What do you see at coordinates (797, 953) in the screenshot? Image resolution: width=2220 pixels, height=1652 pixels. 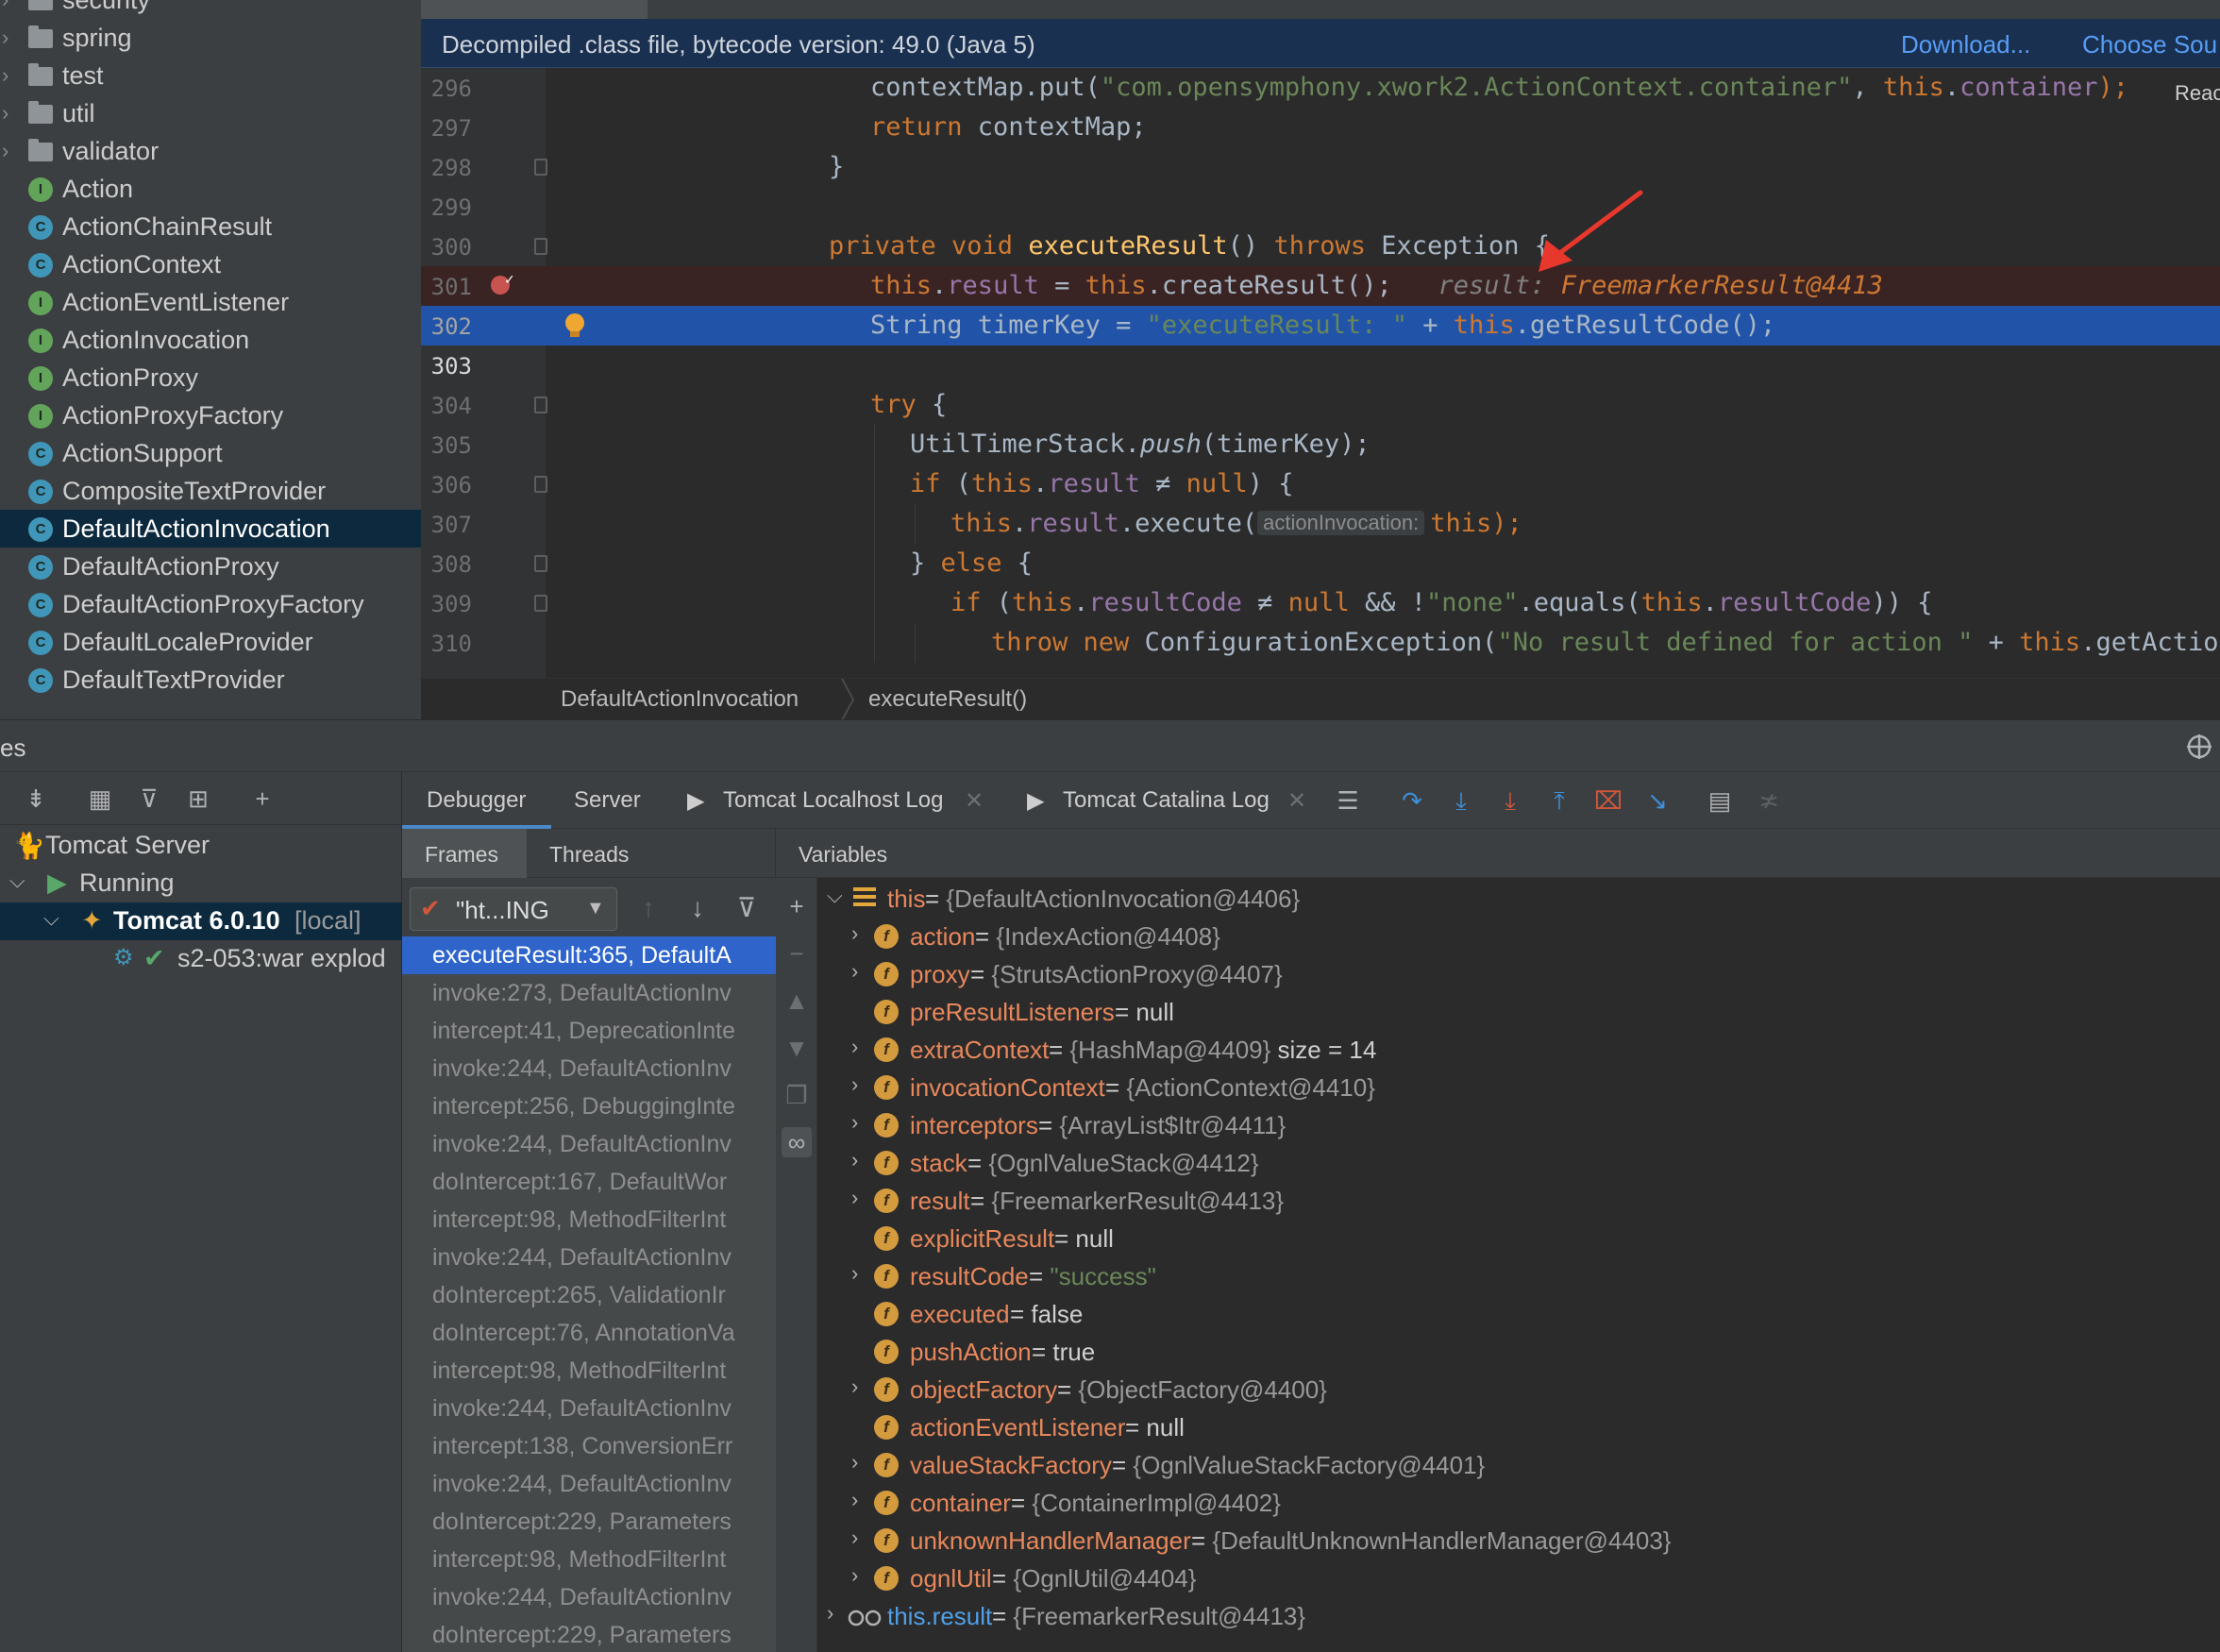 I see `remove-icon: −` at bounding box center [797, 953].